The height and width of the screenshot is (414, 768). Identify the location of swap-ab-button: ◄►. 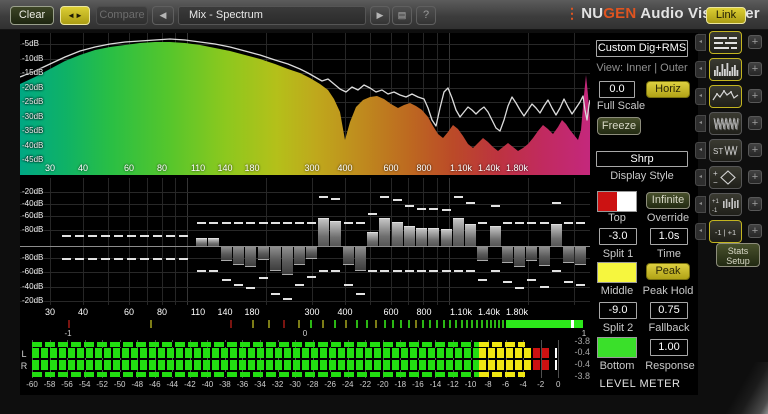
(75, 15).